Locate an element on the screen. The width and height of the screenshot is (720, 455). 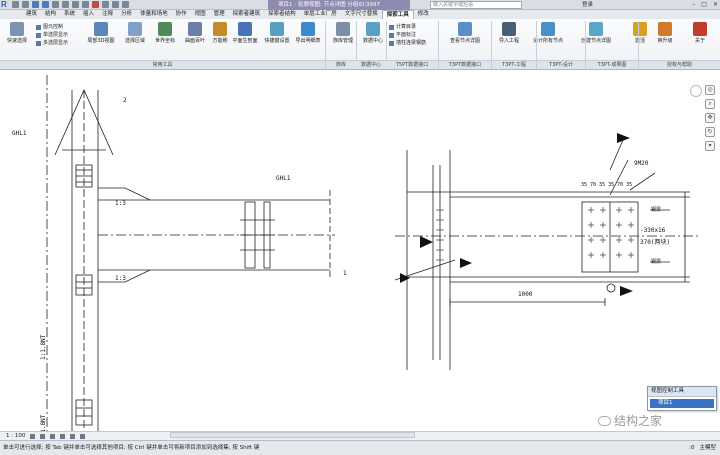
minimize-icon: – is located at coordinates (693, 5).